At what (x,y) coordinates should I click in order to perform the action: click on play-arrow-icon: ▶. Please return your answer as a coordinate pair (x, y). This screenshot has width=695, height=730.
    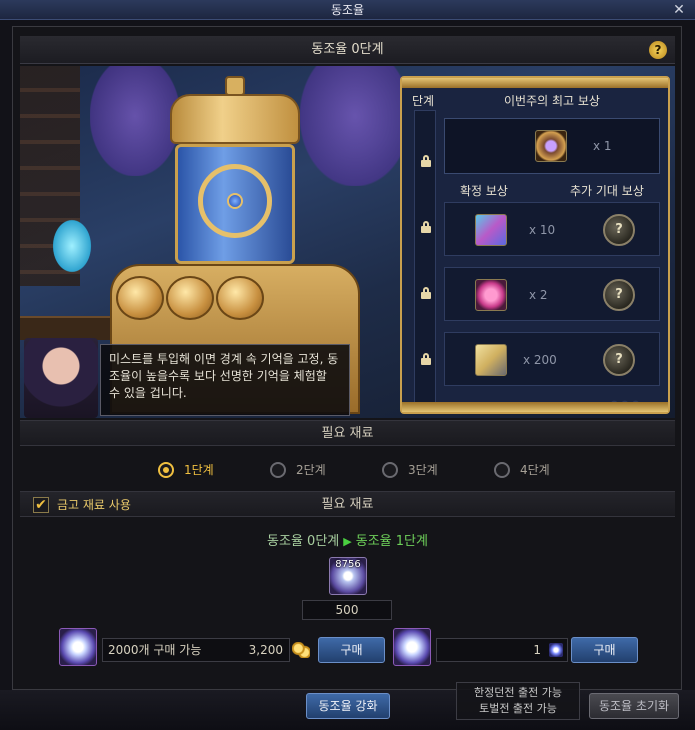
    Looking at the image, I should click on (347, 541).